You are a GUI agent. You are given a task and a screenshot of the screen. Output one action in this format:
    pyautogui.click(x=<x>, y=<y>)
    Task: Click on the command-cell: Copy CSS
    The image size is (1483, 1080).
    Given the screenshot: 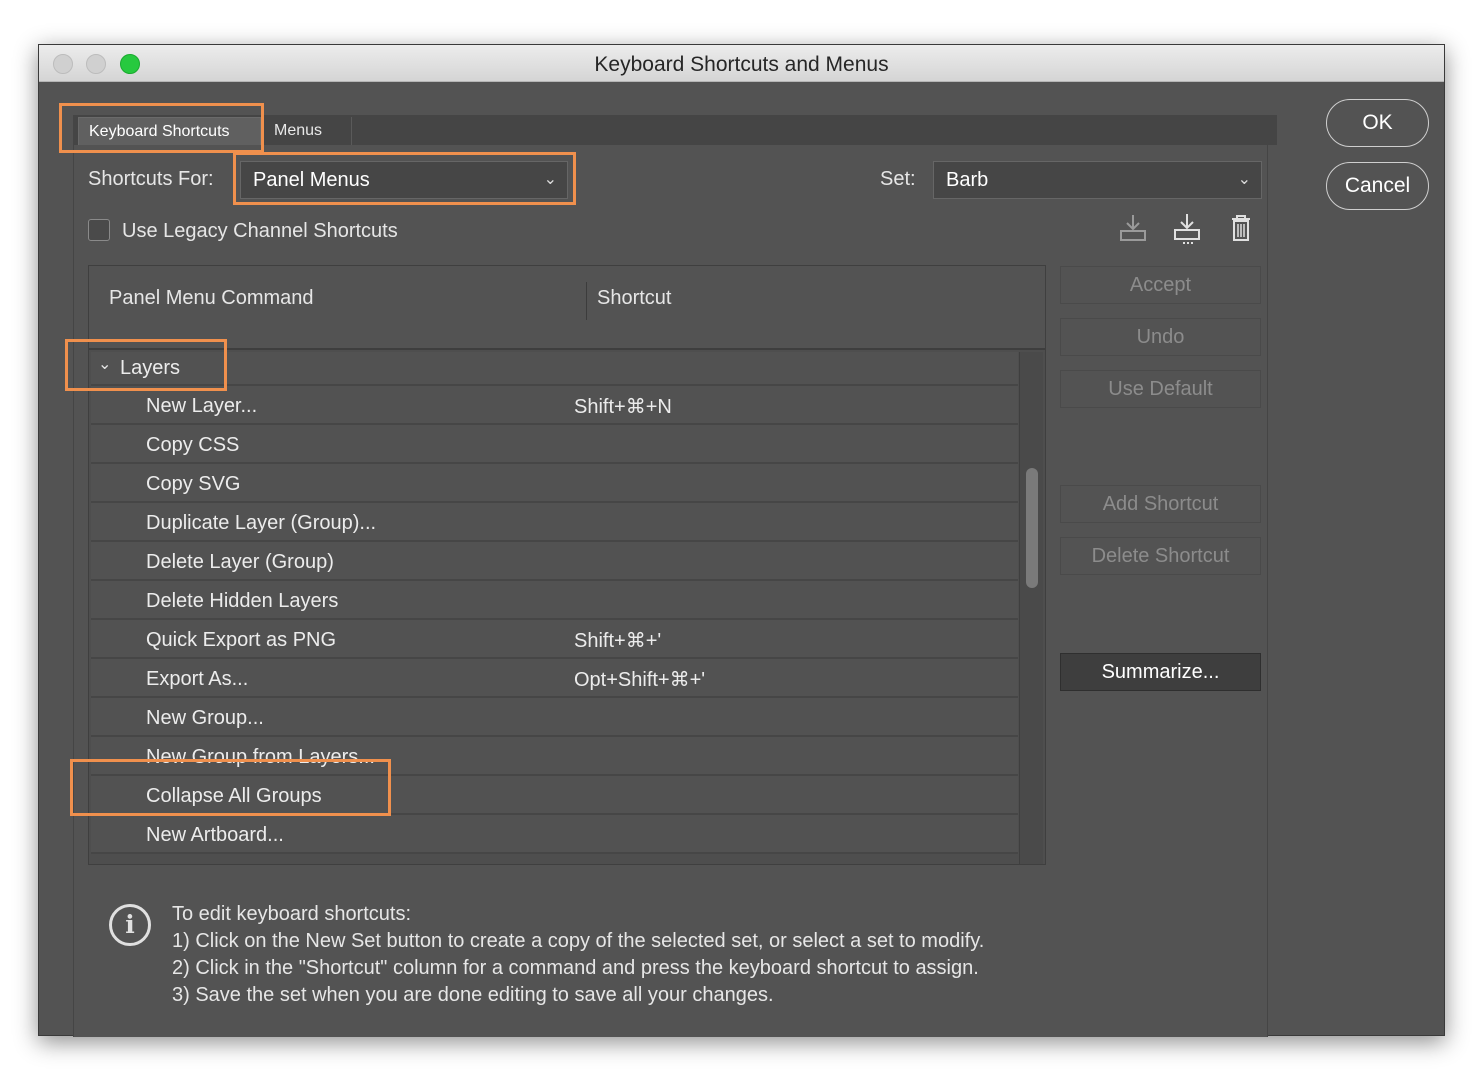 What is the action you would take?
    pyautogui.click(x=193, y=445)
    